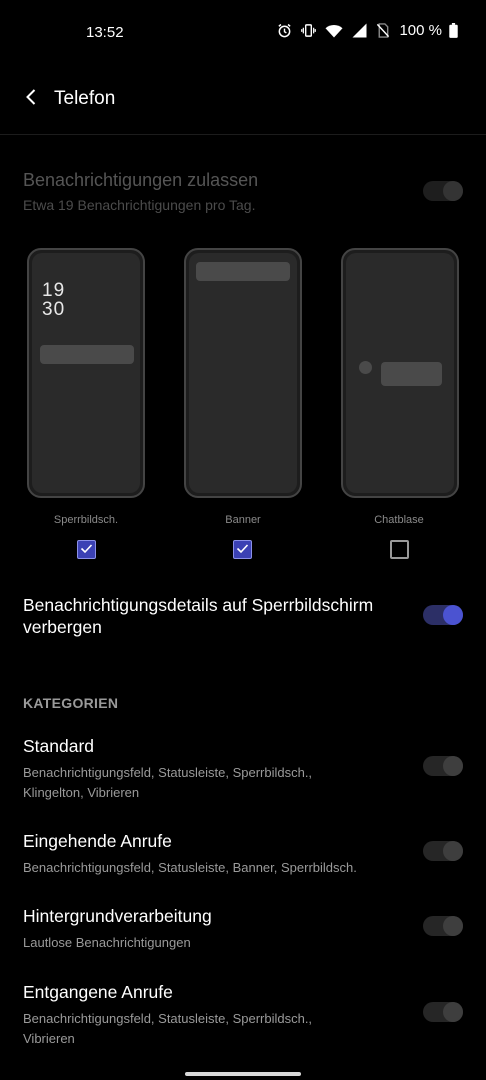 The height and width of the screenshot is (1080, 486). Describe the element at coordinates (443, 191) in the screenshot. I see `allow-notifications-toggle` at that location.